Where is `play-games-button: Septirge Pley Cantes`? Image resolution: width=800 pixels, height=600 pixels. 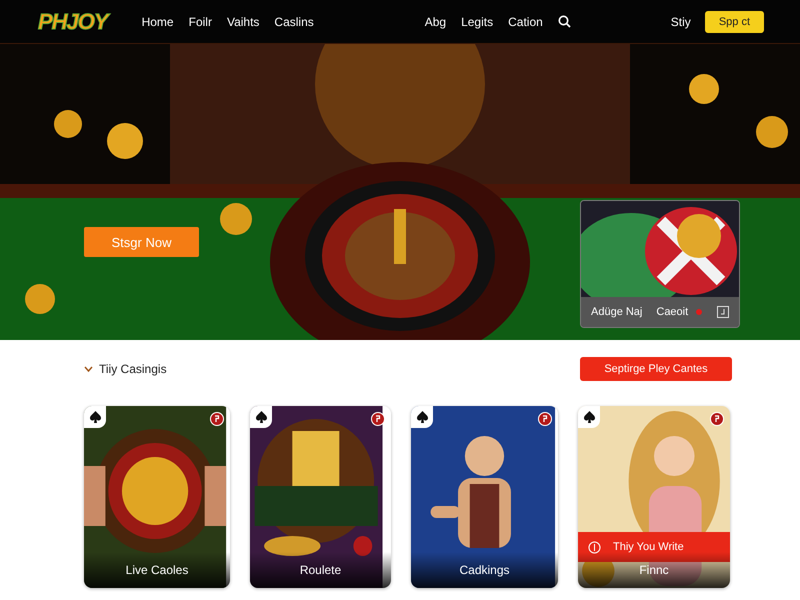 play-games-button: Septirge Pley Cantes is located at coordinates (656, 369).